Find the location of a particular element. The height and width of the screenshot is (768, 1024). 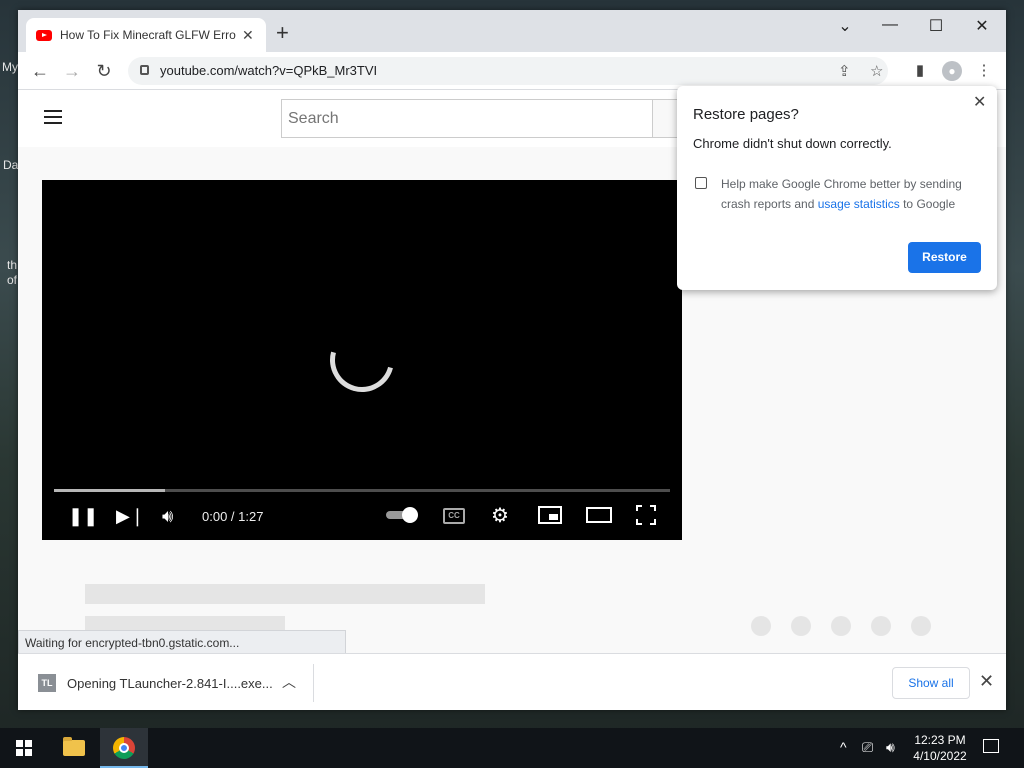

theater-icon is located at coordinates (599, 515).